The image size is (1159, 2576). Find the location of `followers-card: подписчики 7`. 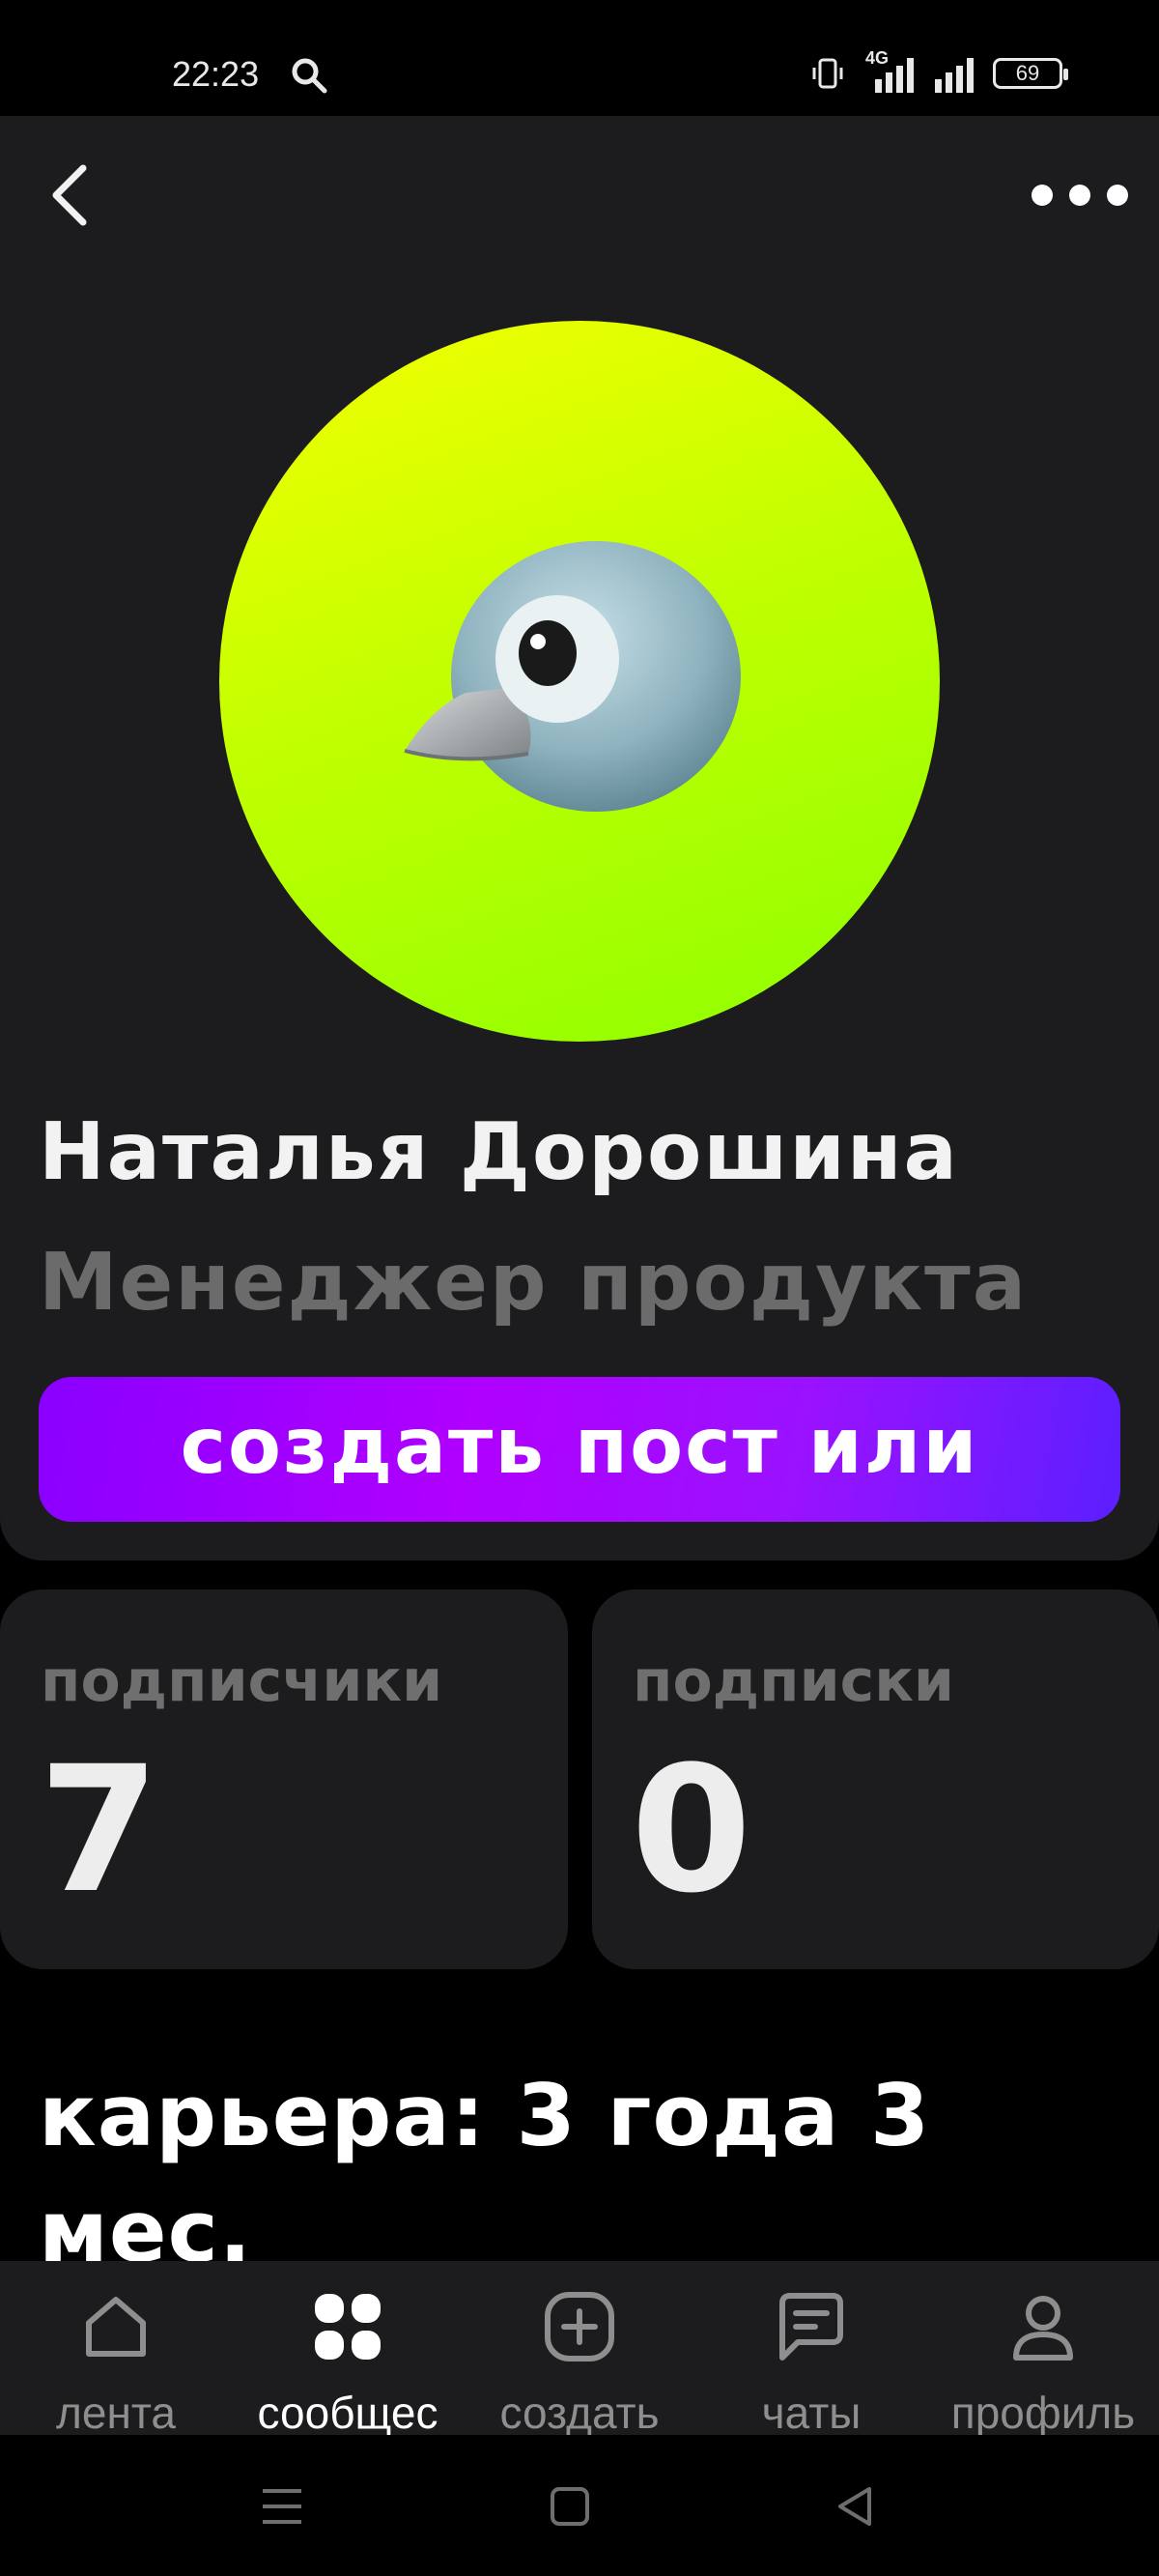

followers-card: подписчики 7 is located at coordinates (284, 1779).